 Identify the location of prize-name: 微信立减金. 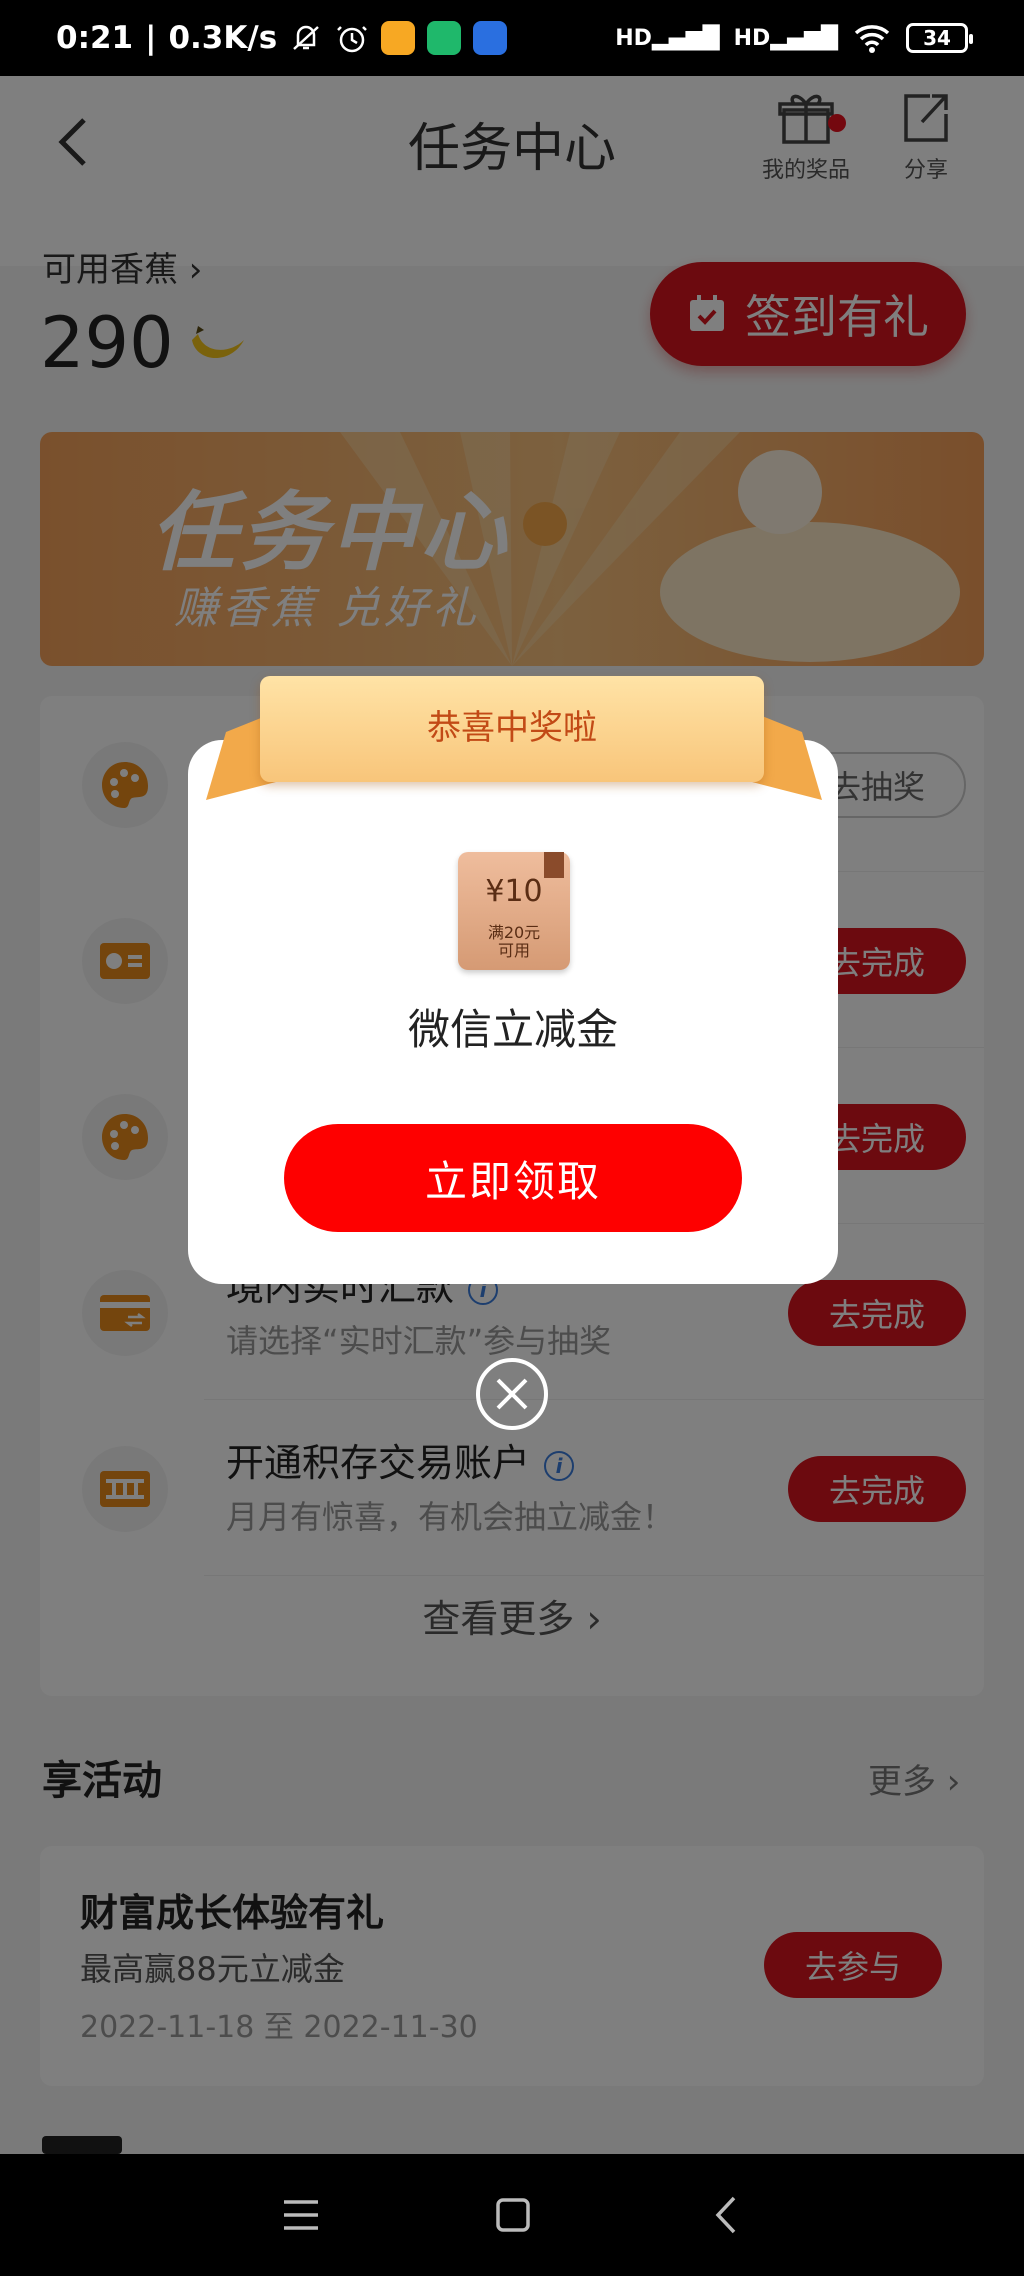
(512, 1029).